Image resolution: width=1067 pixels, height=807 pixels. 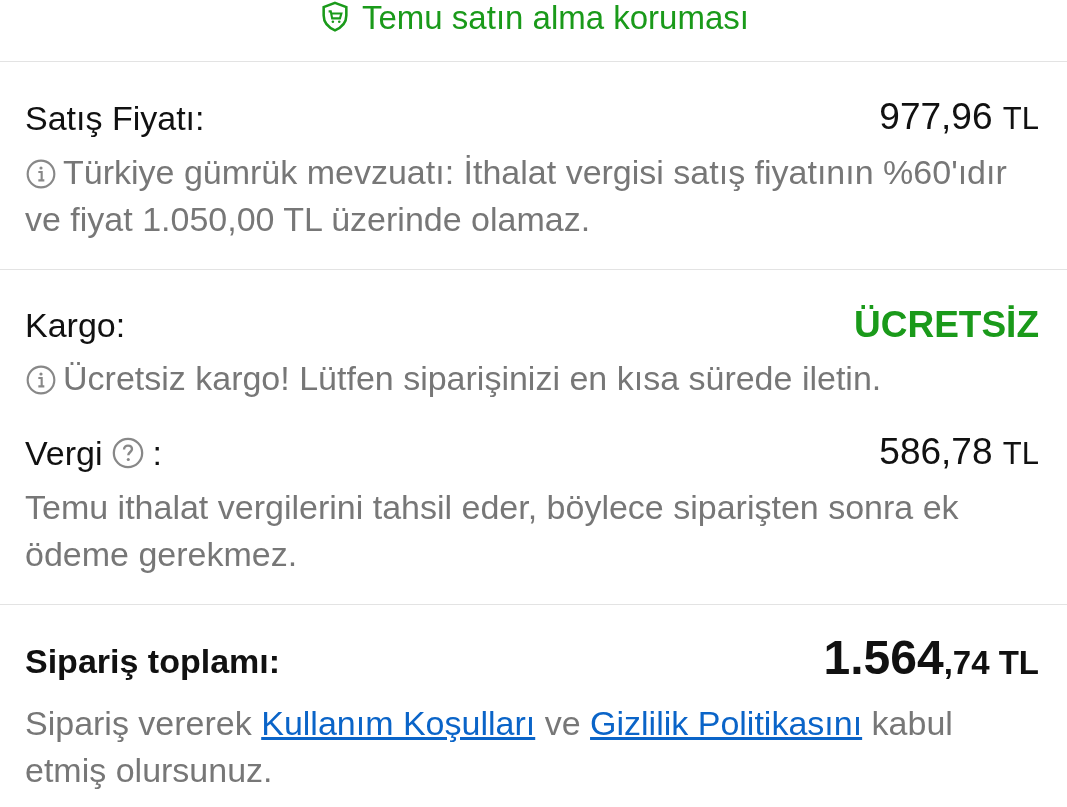 What do you see at coordinates (75, 325) in the screenshot?
I see `row-label: Kargo:` at bounding box center [75, 325].